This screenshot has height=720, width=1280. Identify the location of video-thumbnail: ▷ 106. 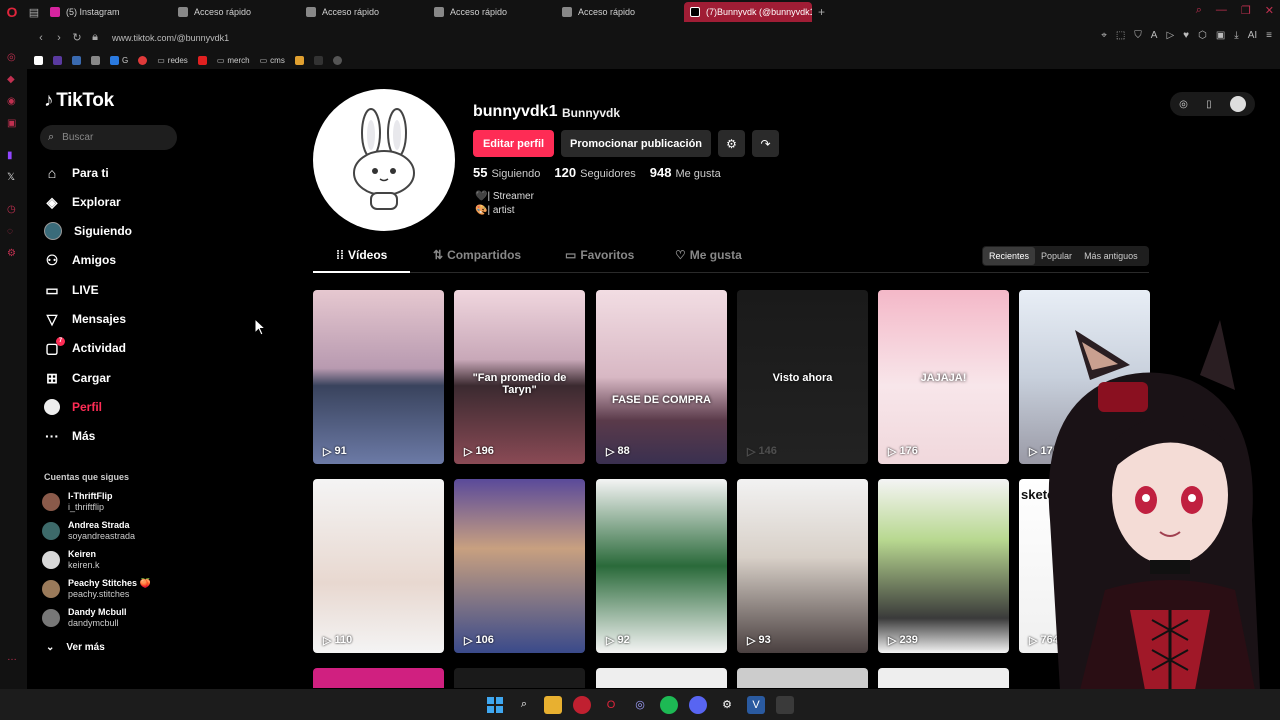
(519, 566).